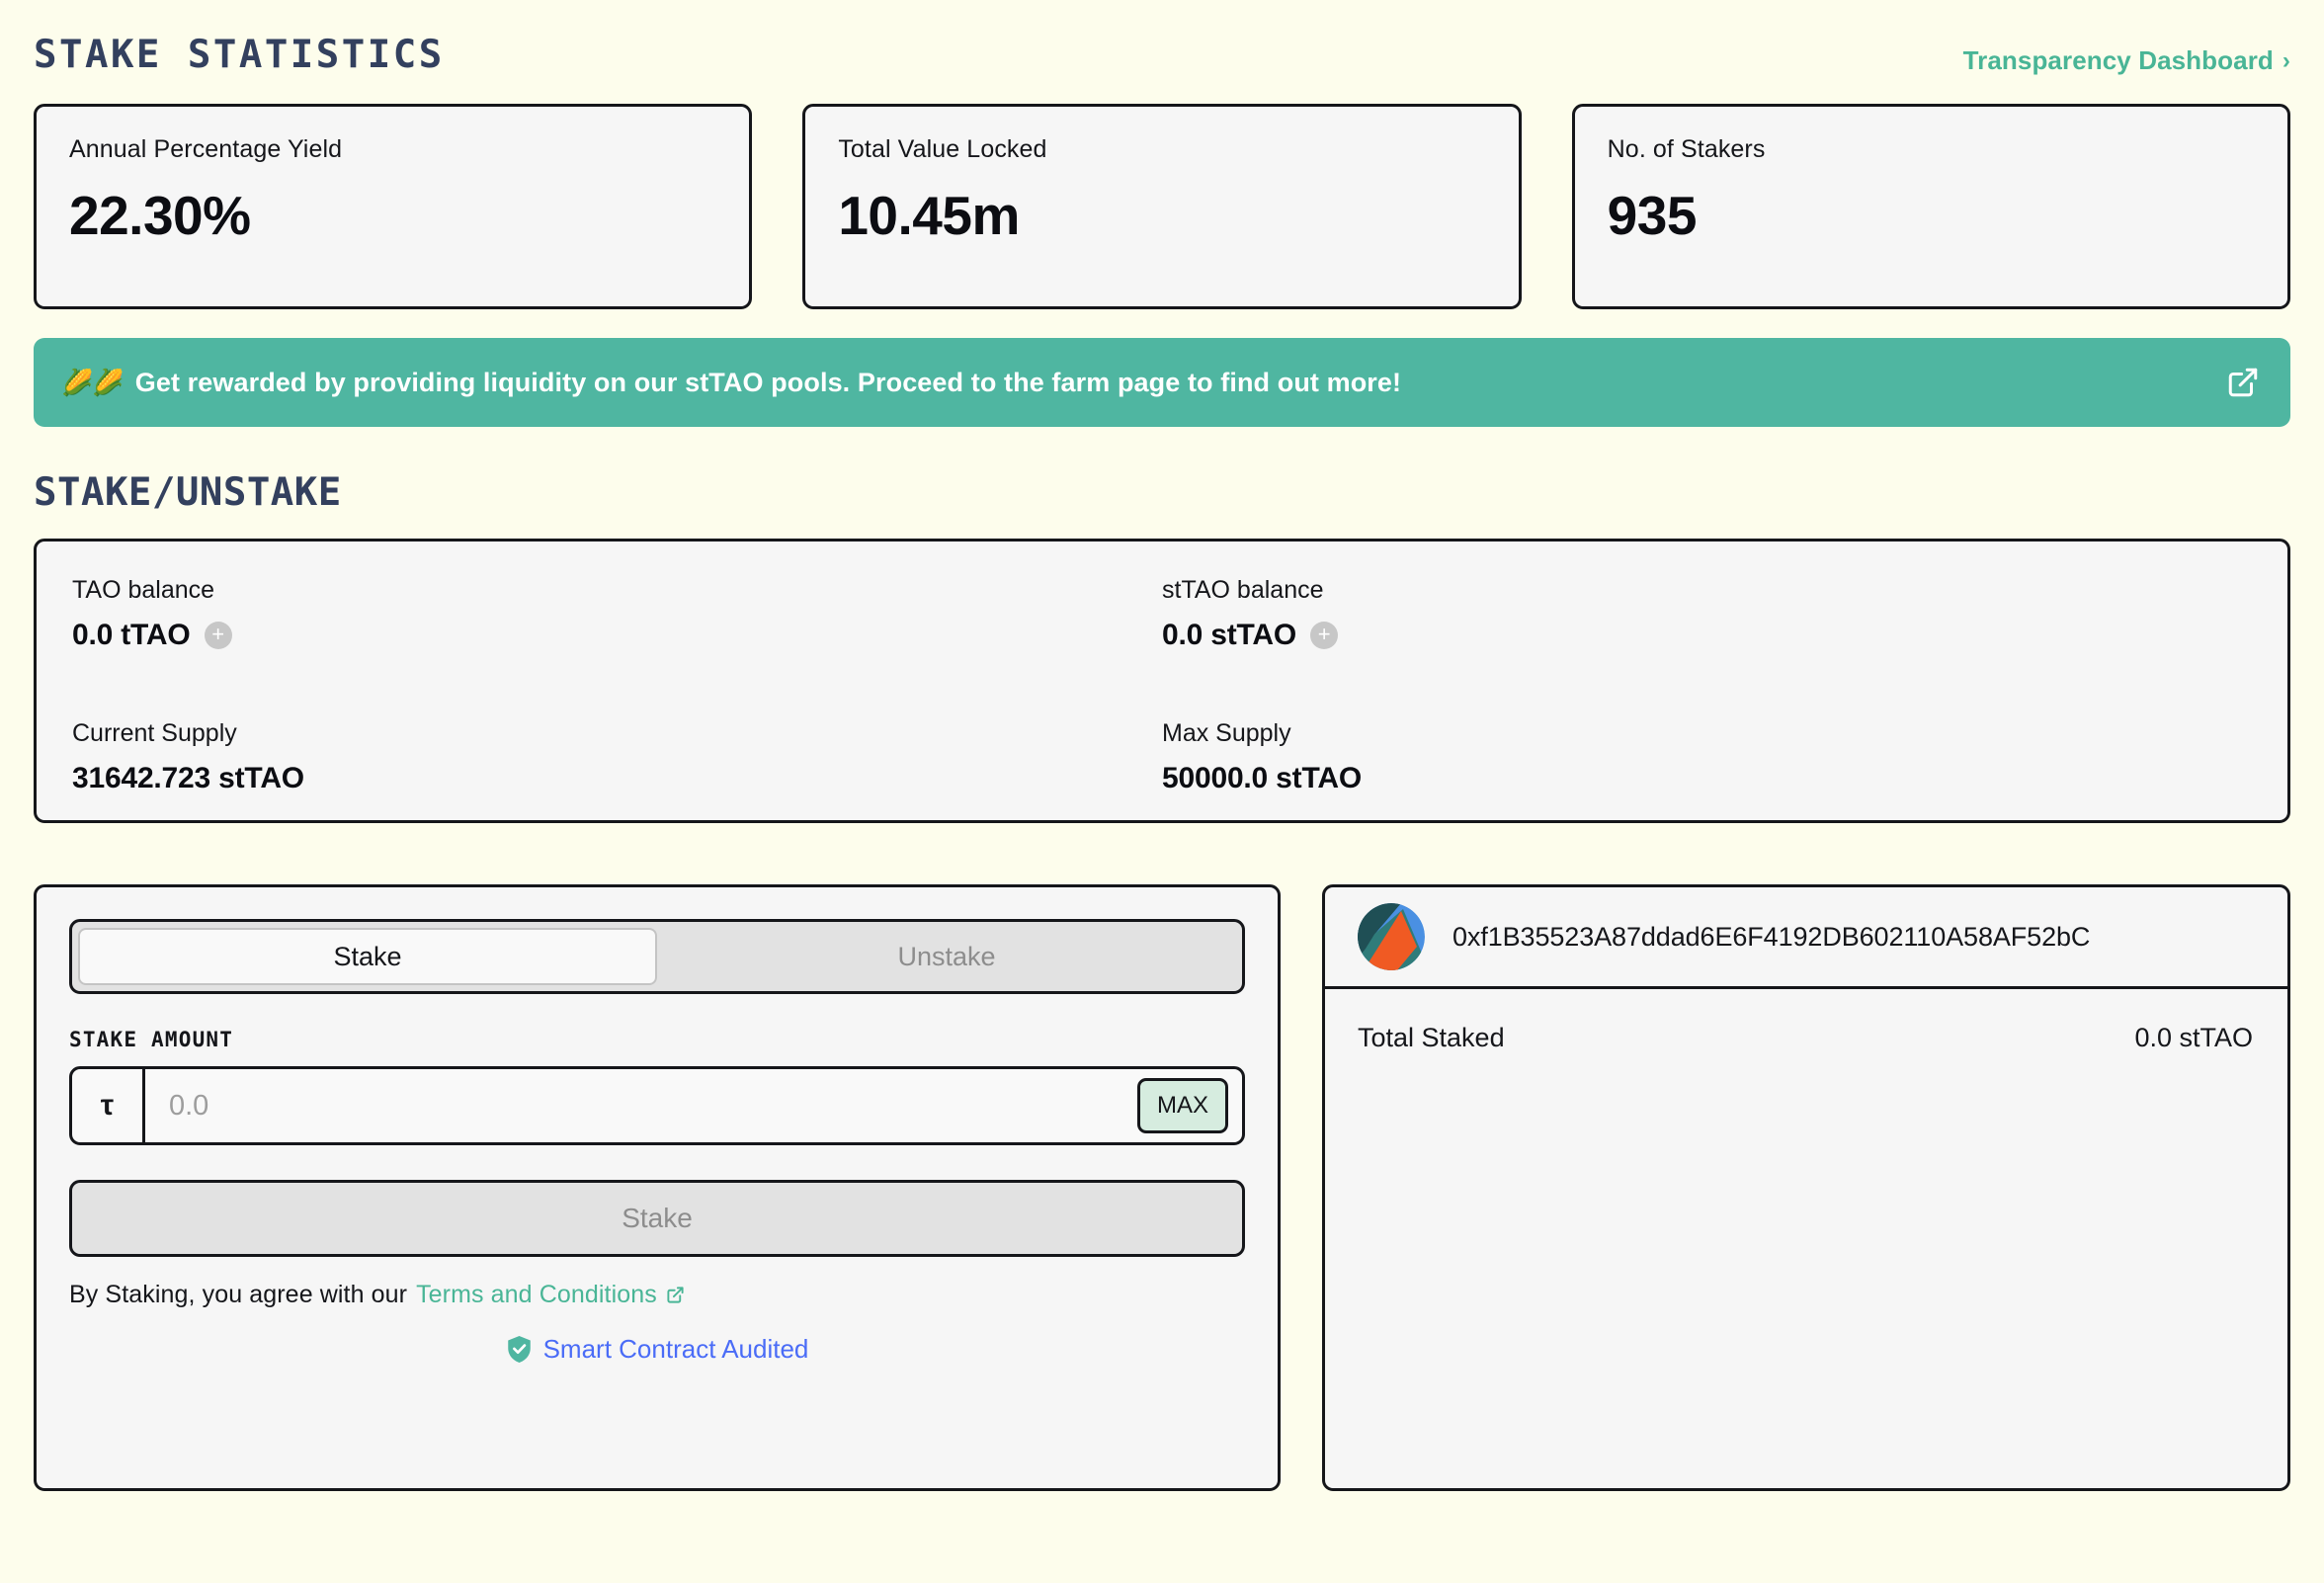 This screenshot has width=2324, height=1583. I want to click on sttao-balance-block: stTAO balance 0.0 stTAO +, so click(1707, 627).